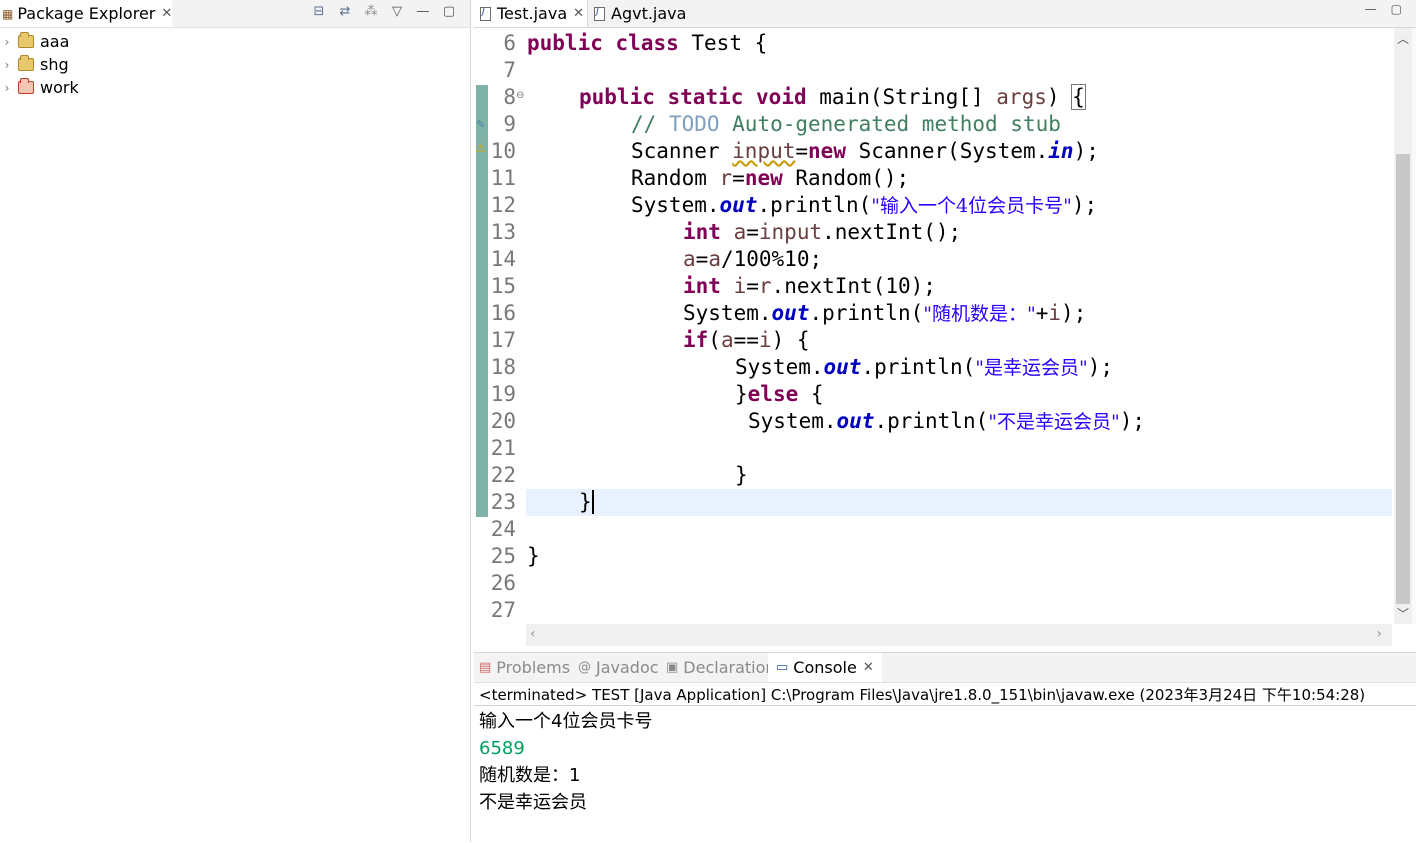  What do you see at coordinates (345, 11) in the screenshot?
I see `link-with-editor-icon: ⇄` at bounding box center [345, 11].